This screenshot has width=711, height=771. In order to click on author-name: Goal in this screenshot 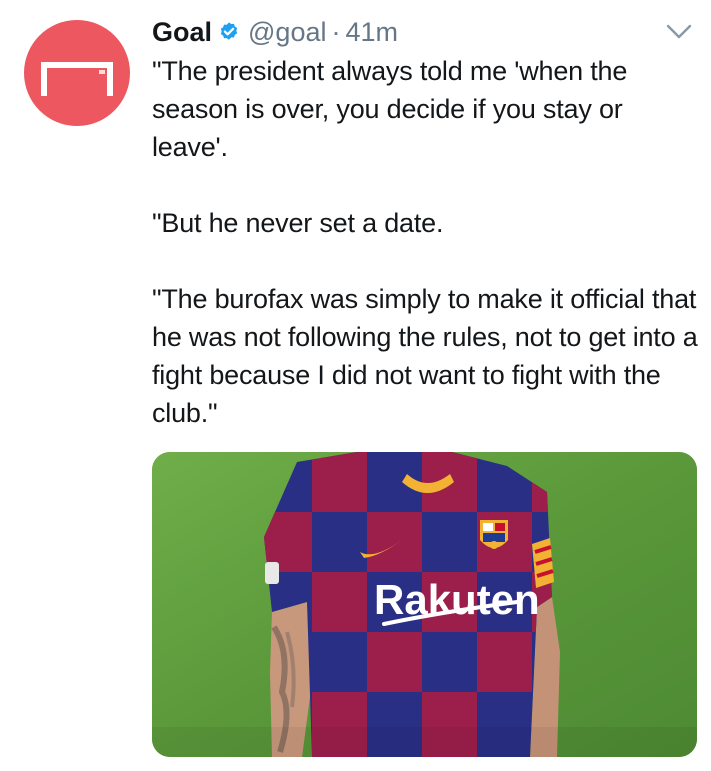, I will do `click(182, 32)`.